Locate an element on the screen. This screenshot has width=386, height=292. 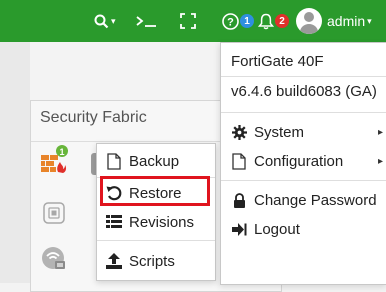
cli-icon is located at coordinates (147, 21).